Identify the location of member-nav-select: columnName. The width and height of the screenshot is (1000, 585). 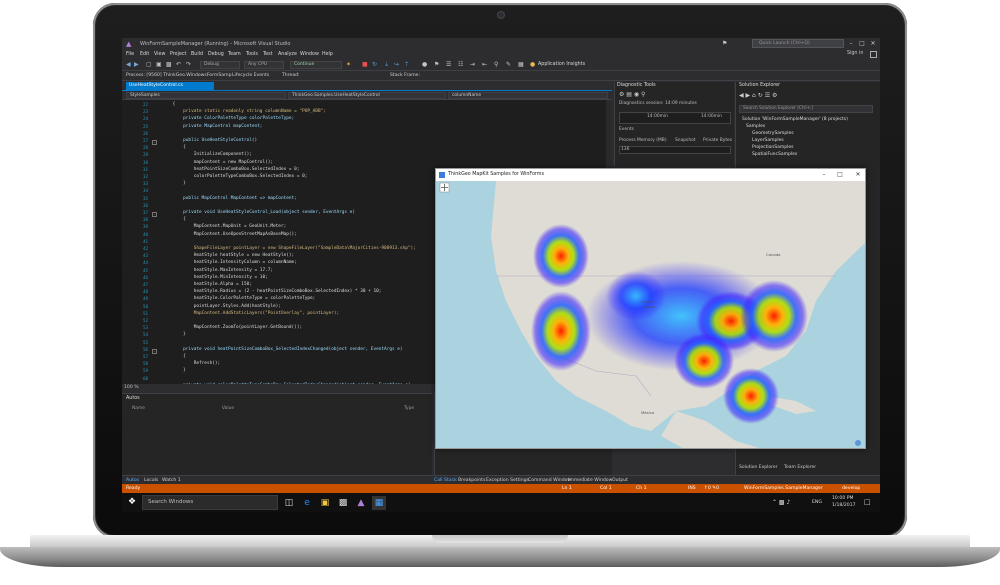
(528, 95).